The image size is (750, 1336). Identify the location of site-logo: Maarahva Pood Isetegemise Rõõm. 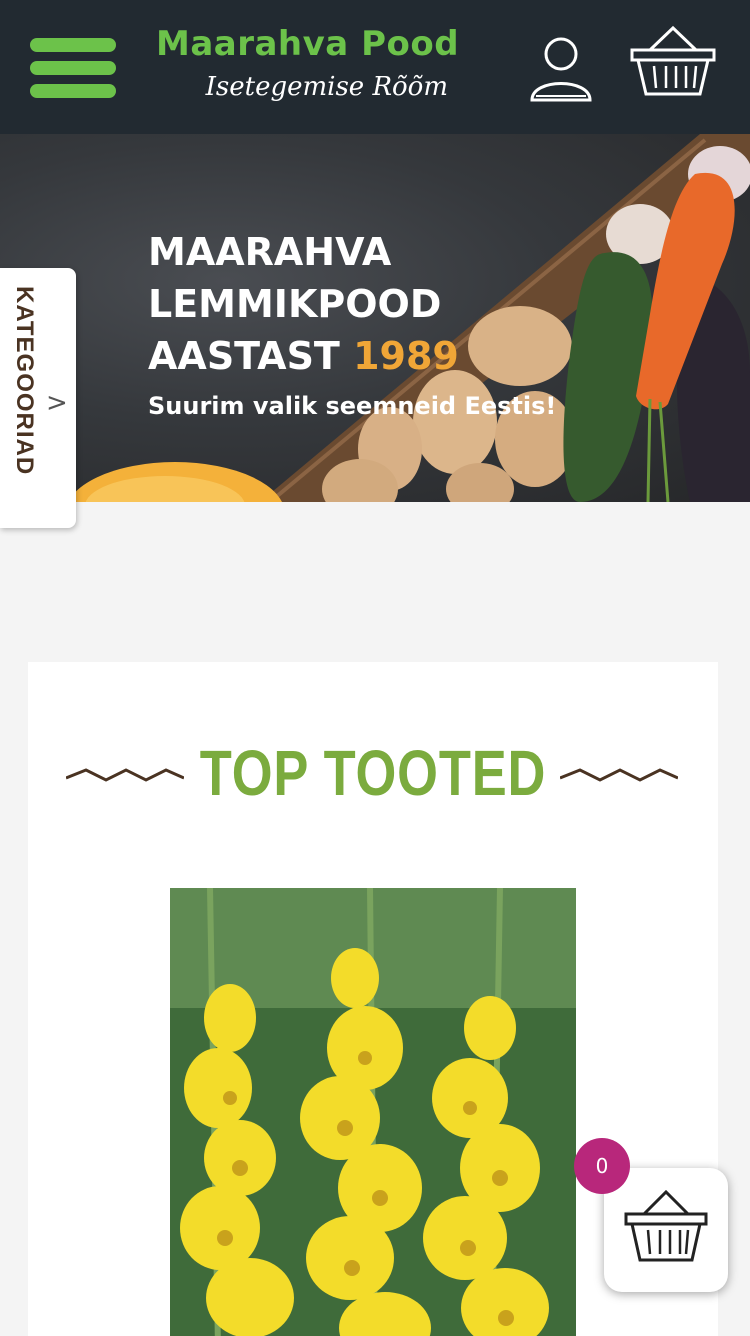
(308, 69).